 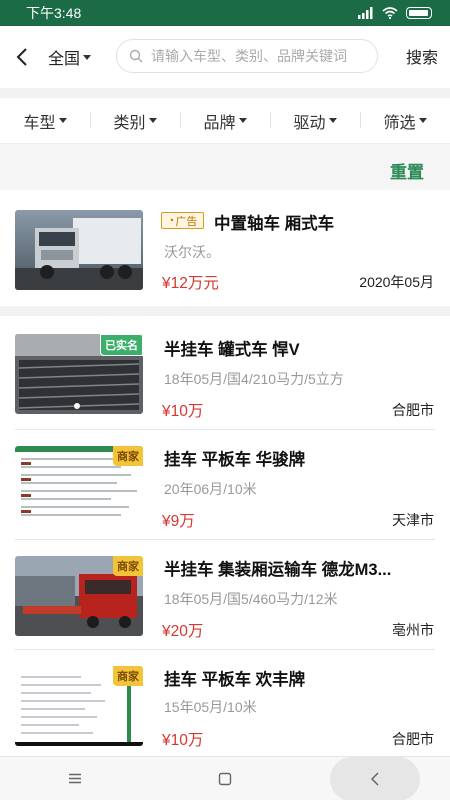 What do you see at coordinates (225, 13) in the screenshot?
I see `status-bar: 下午3:48` at bounding box center [225, 13].